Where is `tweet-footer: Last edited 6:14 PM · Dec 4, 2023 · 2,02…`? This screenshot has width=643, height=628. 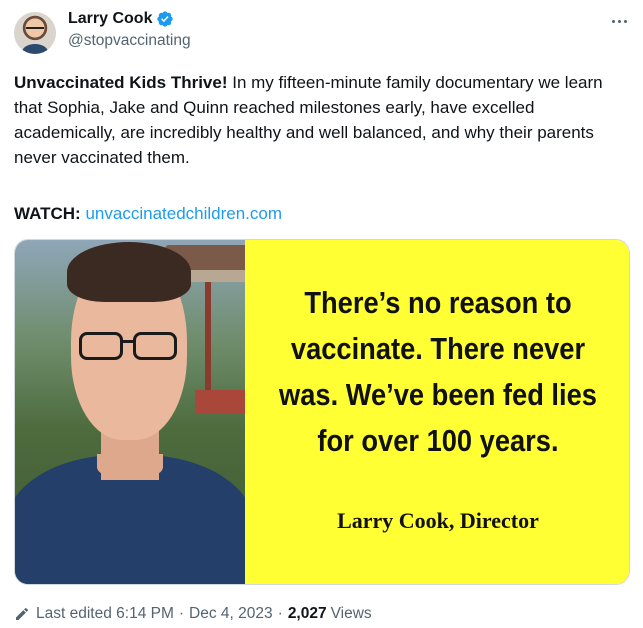
tweet-footer: Last edited 6:14 PM · Dec 4, 2023 · 2,02… is located at coordinates (193, 614).